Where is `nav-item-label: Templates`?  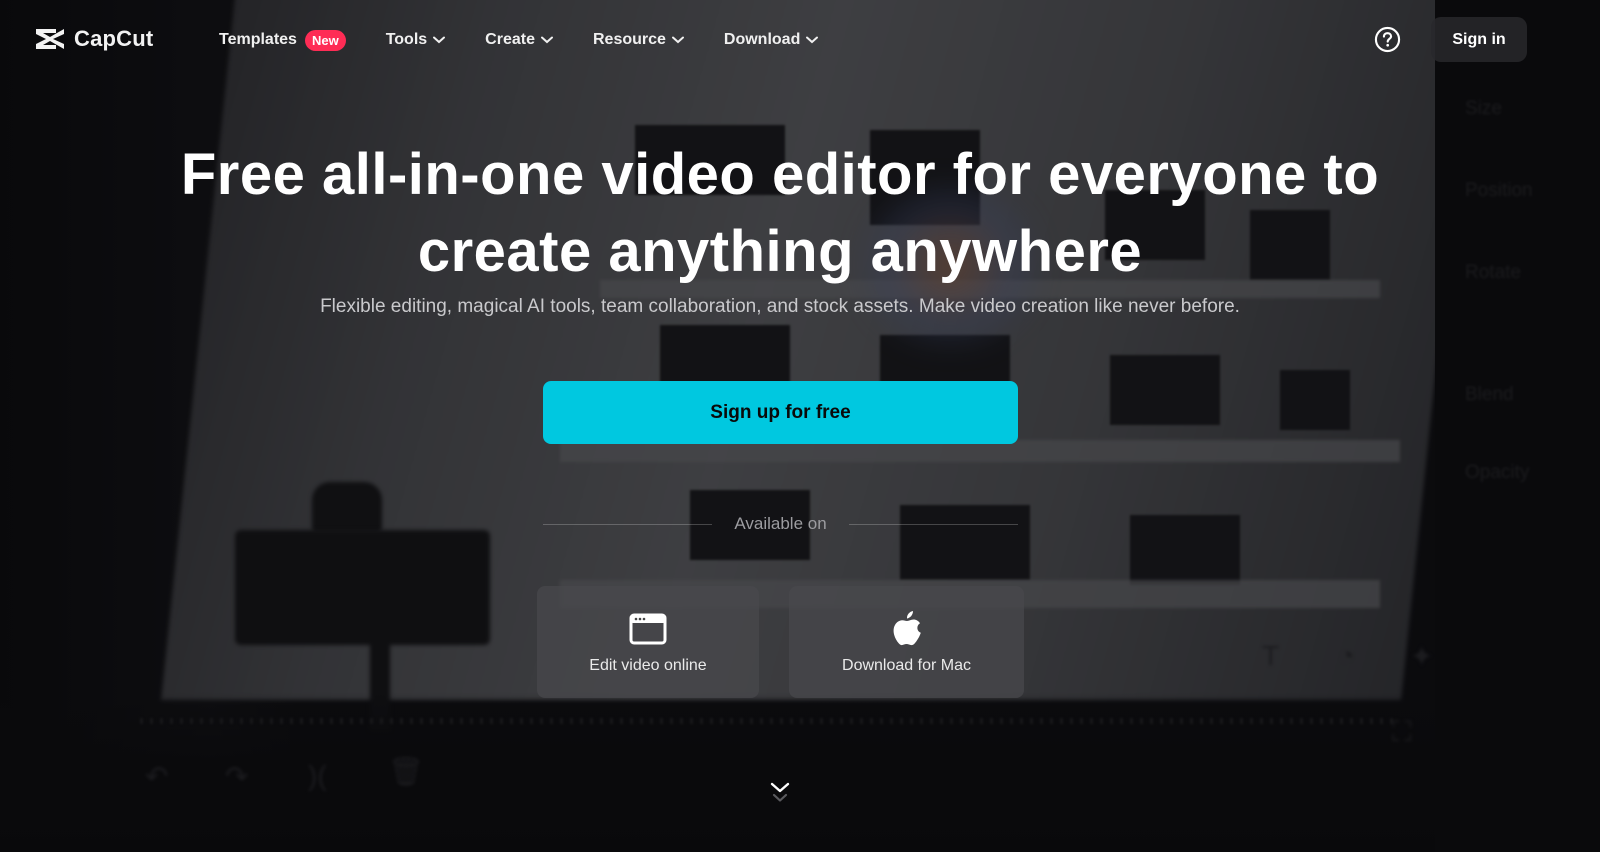 nav-item-label: Templates is located at coordinates (258, 39).